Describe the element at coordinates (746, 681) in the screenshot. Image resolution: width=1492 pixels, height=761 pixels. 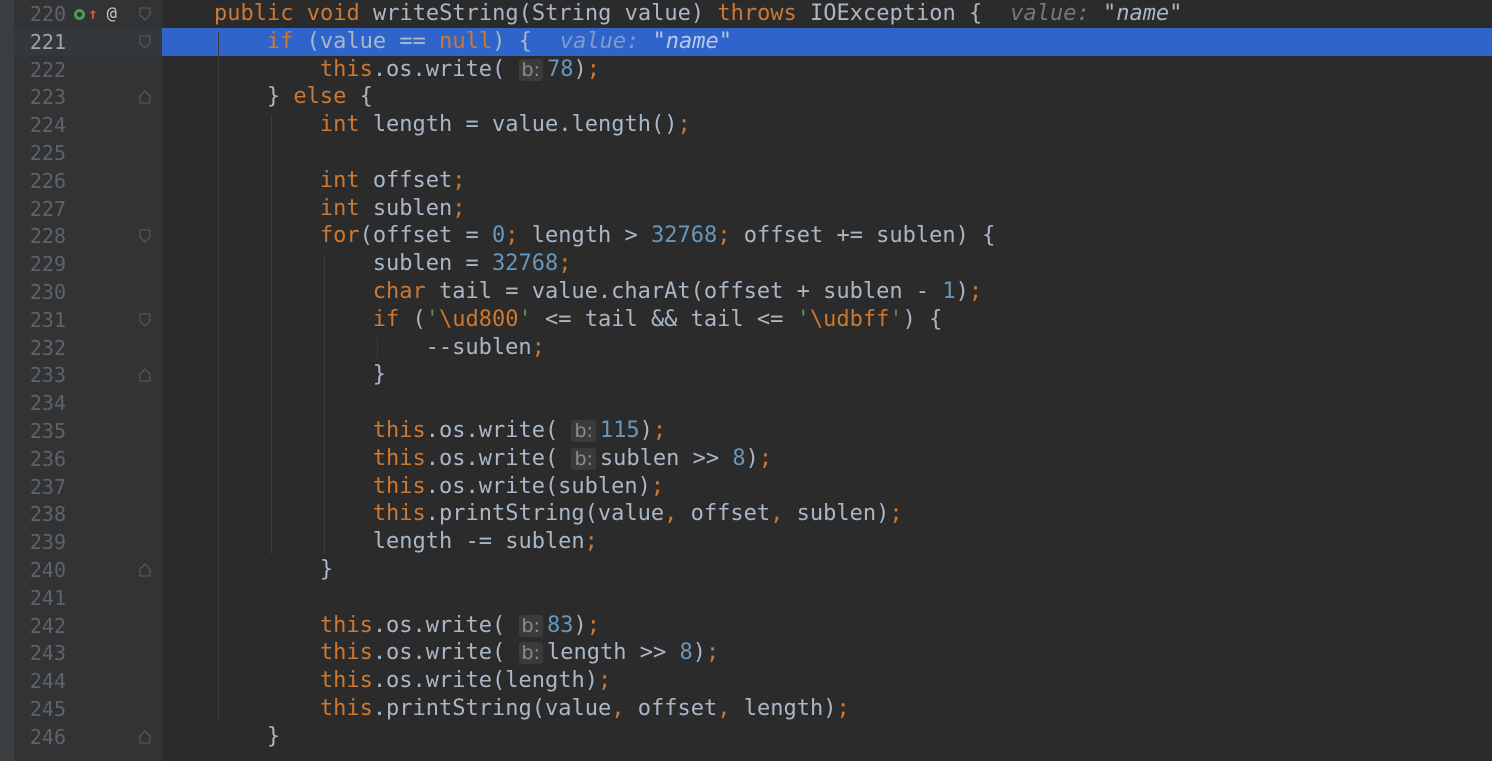
I see `code-line: 244 this.os.write(length);` at that location.